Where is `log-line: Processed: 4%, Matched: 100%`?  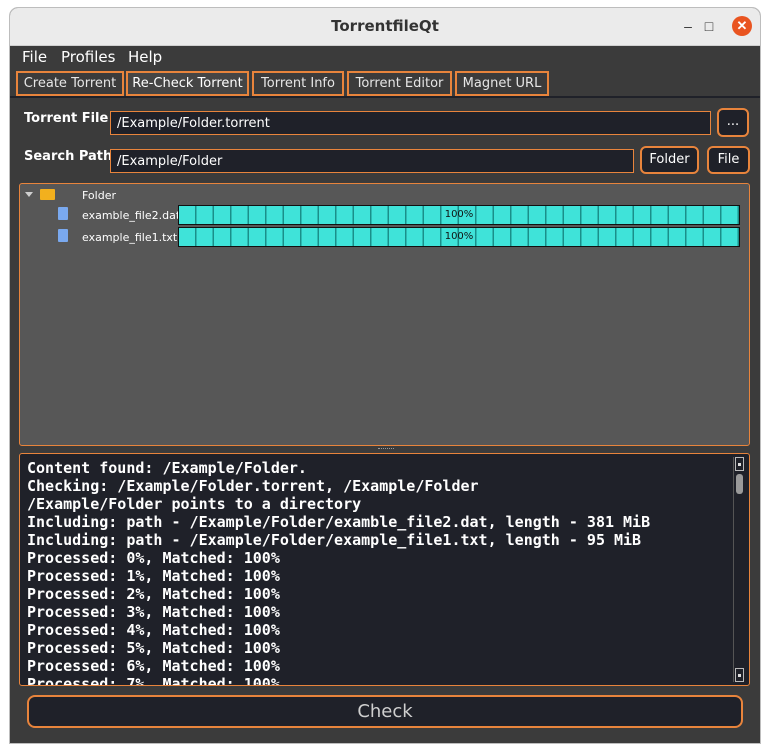
log-line: Processed: 4%, Matched: 100% is located at coordinates (153, 630).